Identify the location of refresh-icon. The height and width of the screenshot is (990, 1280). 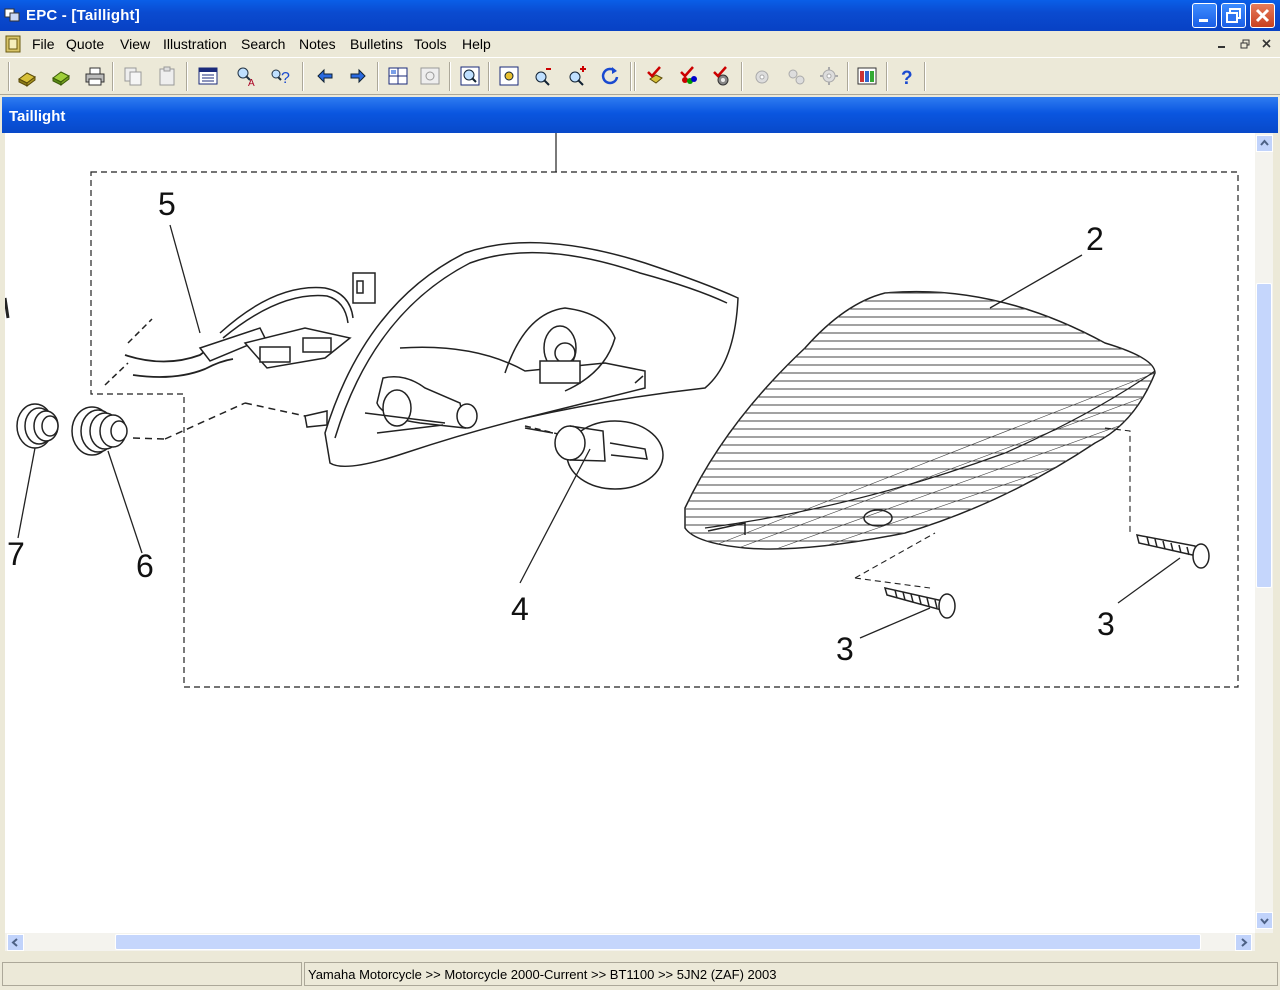
(610, 76).